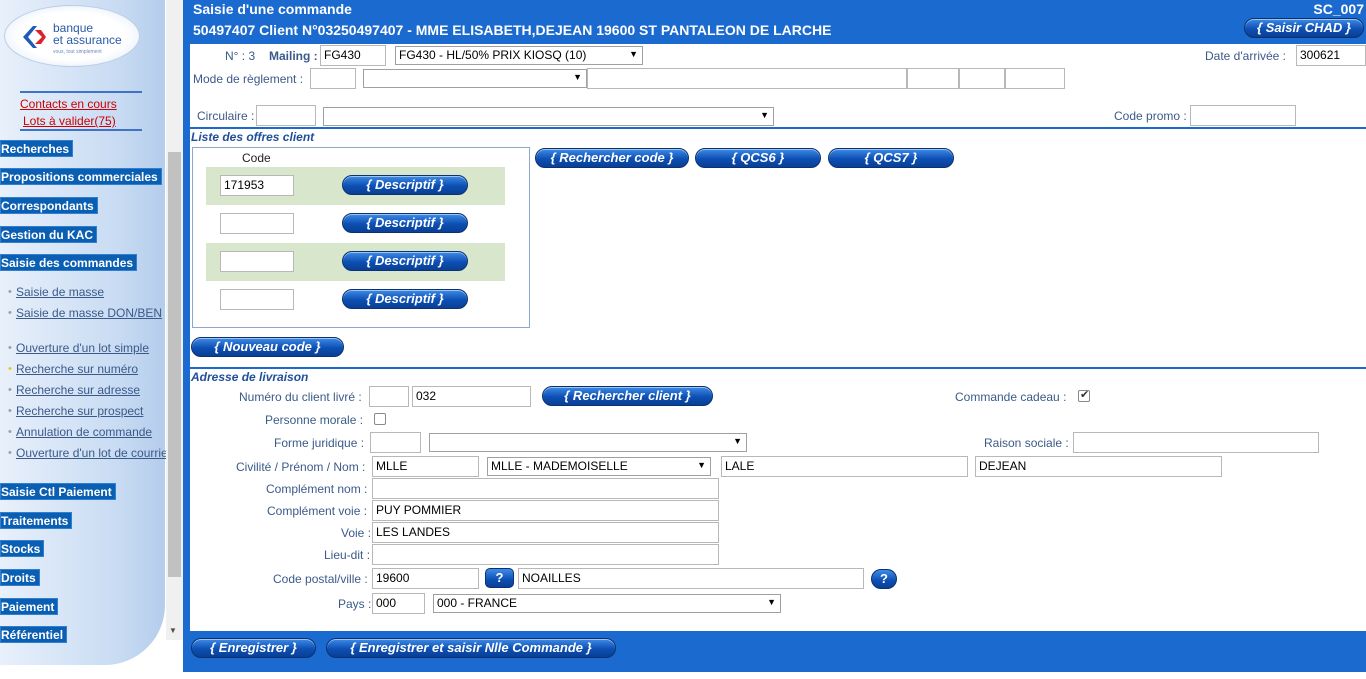  Describe the element at coordinates (36, 520) in the screenshot. I see `sidebar-section-traitements: Traitements` at that location.